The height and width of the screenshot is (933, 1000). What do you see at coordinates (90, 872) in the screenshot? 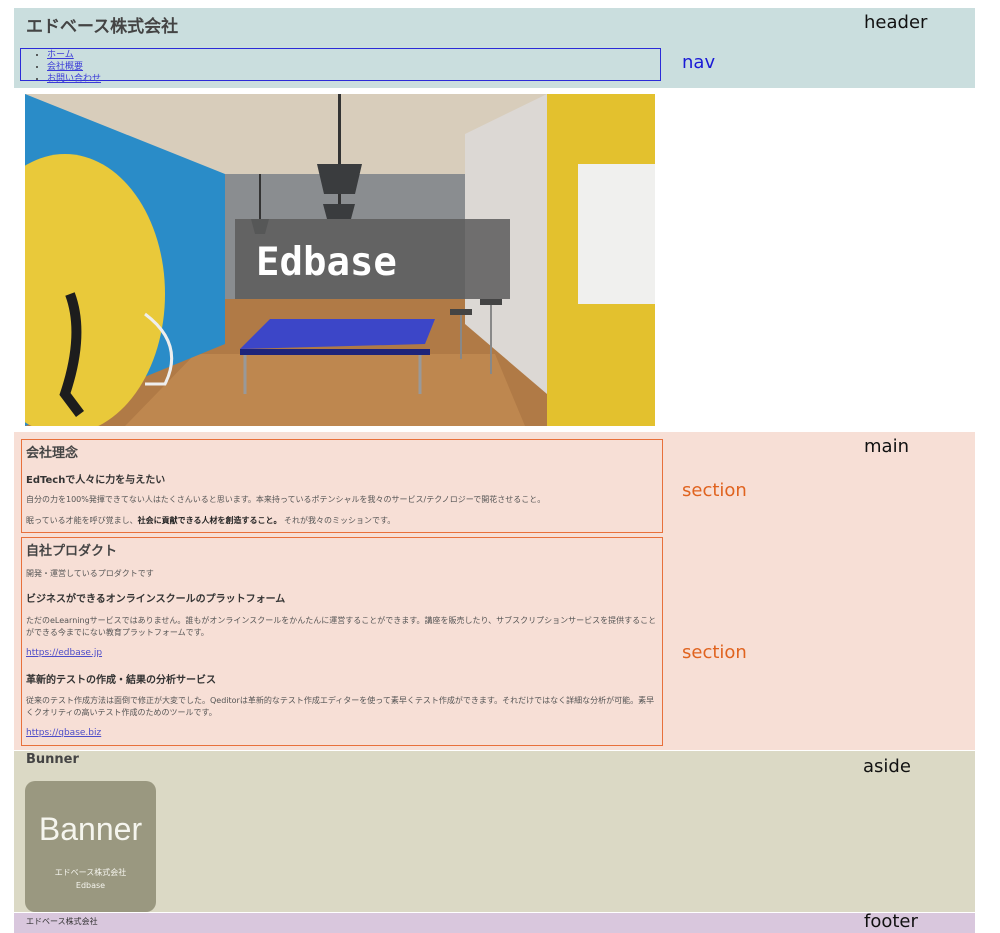
I see `banner-company-name: エドベース株式会社` at bounding box center [90, 872].